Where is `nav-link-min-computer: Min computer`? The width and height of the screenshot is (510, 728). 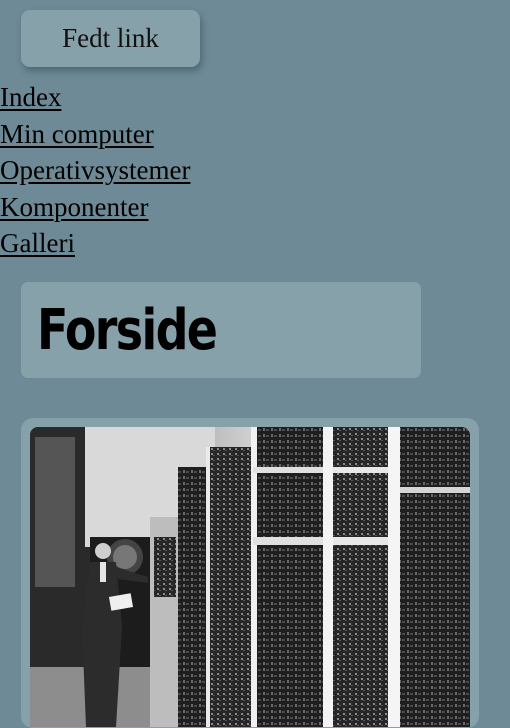 nav-link-min-computer: Min computer is located at coordinates (95, 134).